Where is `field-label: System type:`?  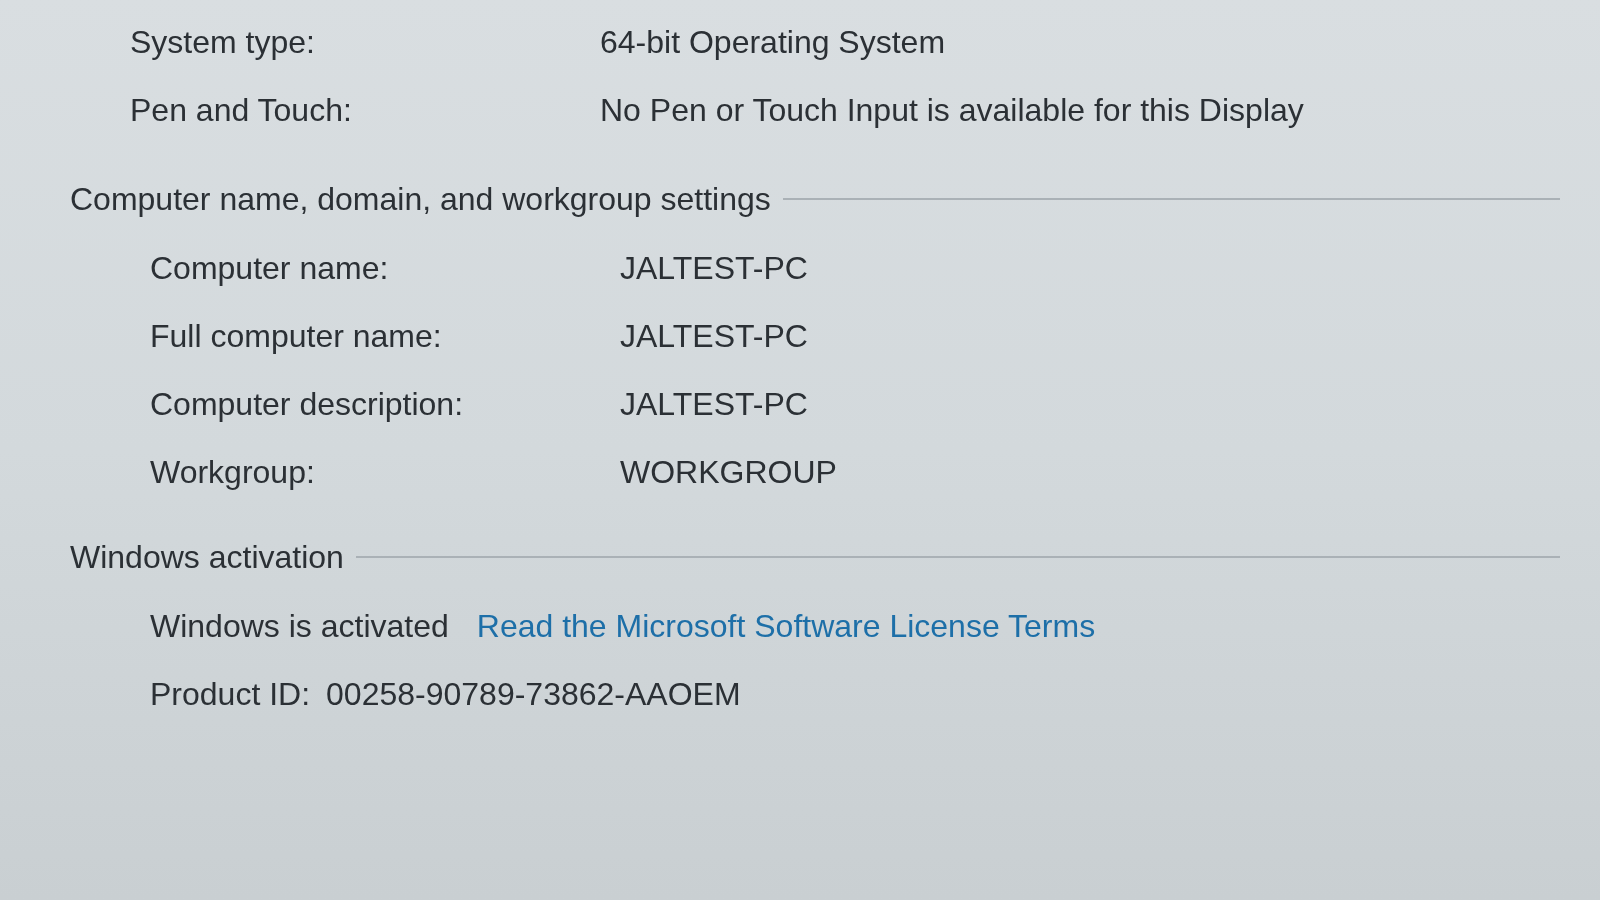
field-label: System type: is located at coordinates (222, 42).